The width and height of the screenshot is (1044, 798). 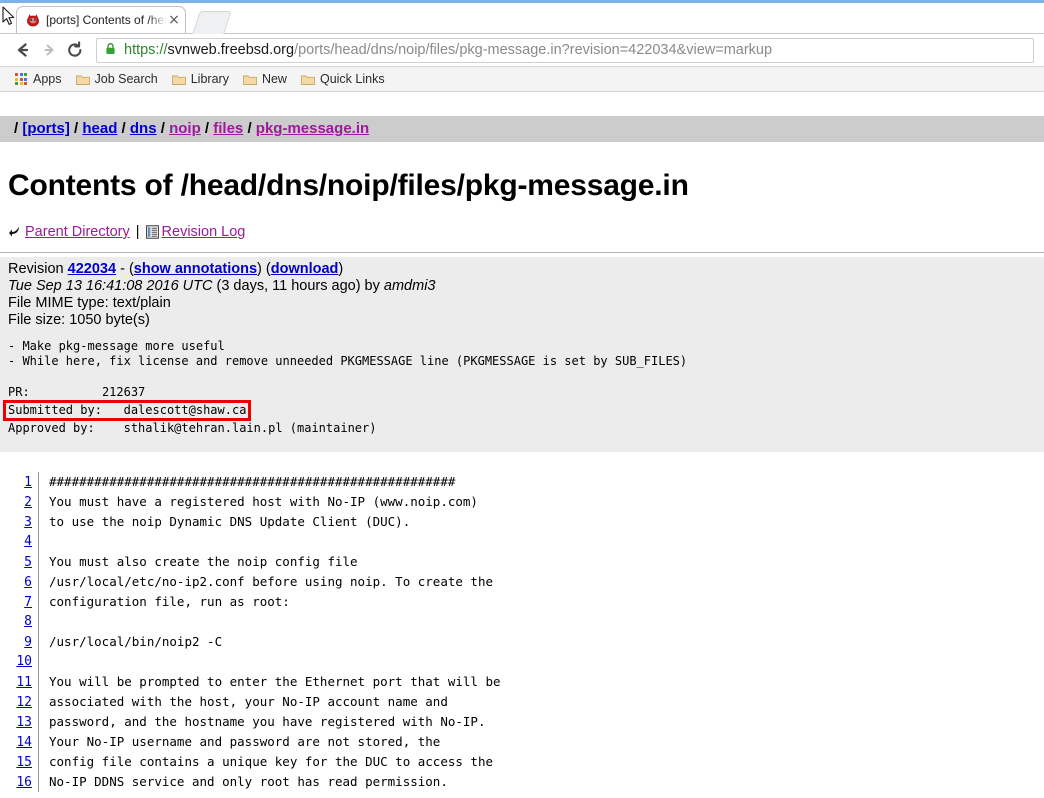 I want to click on bookmark-quick-links: Quick Links, so click(x=343, y=79).